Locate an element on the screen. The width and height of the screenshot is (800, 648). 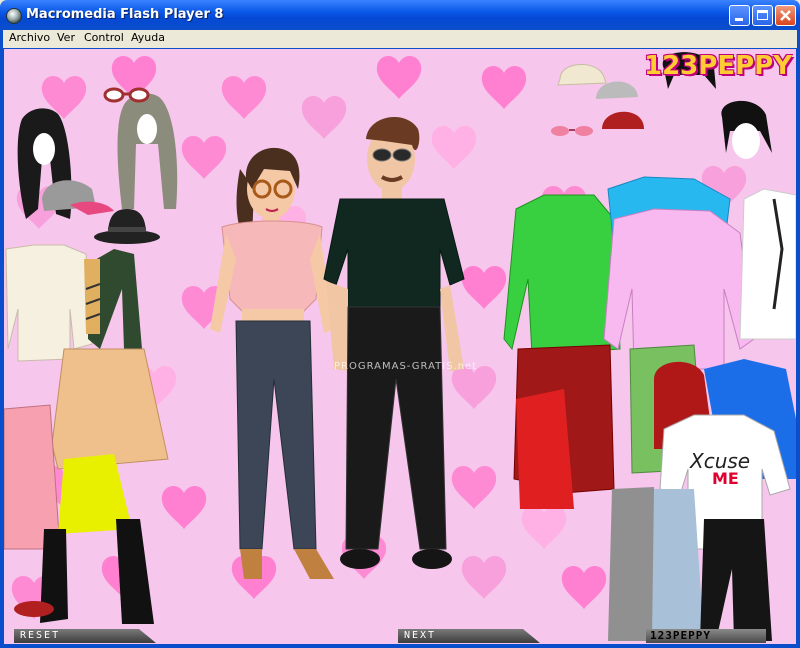
jacket-green-option is located at coordinates (113, 299).